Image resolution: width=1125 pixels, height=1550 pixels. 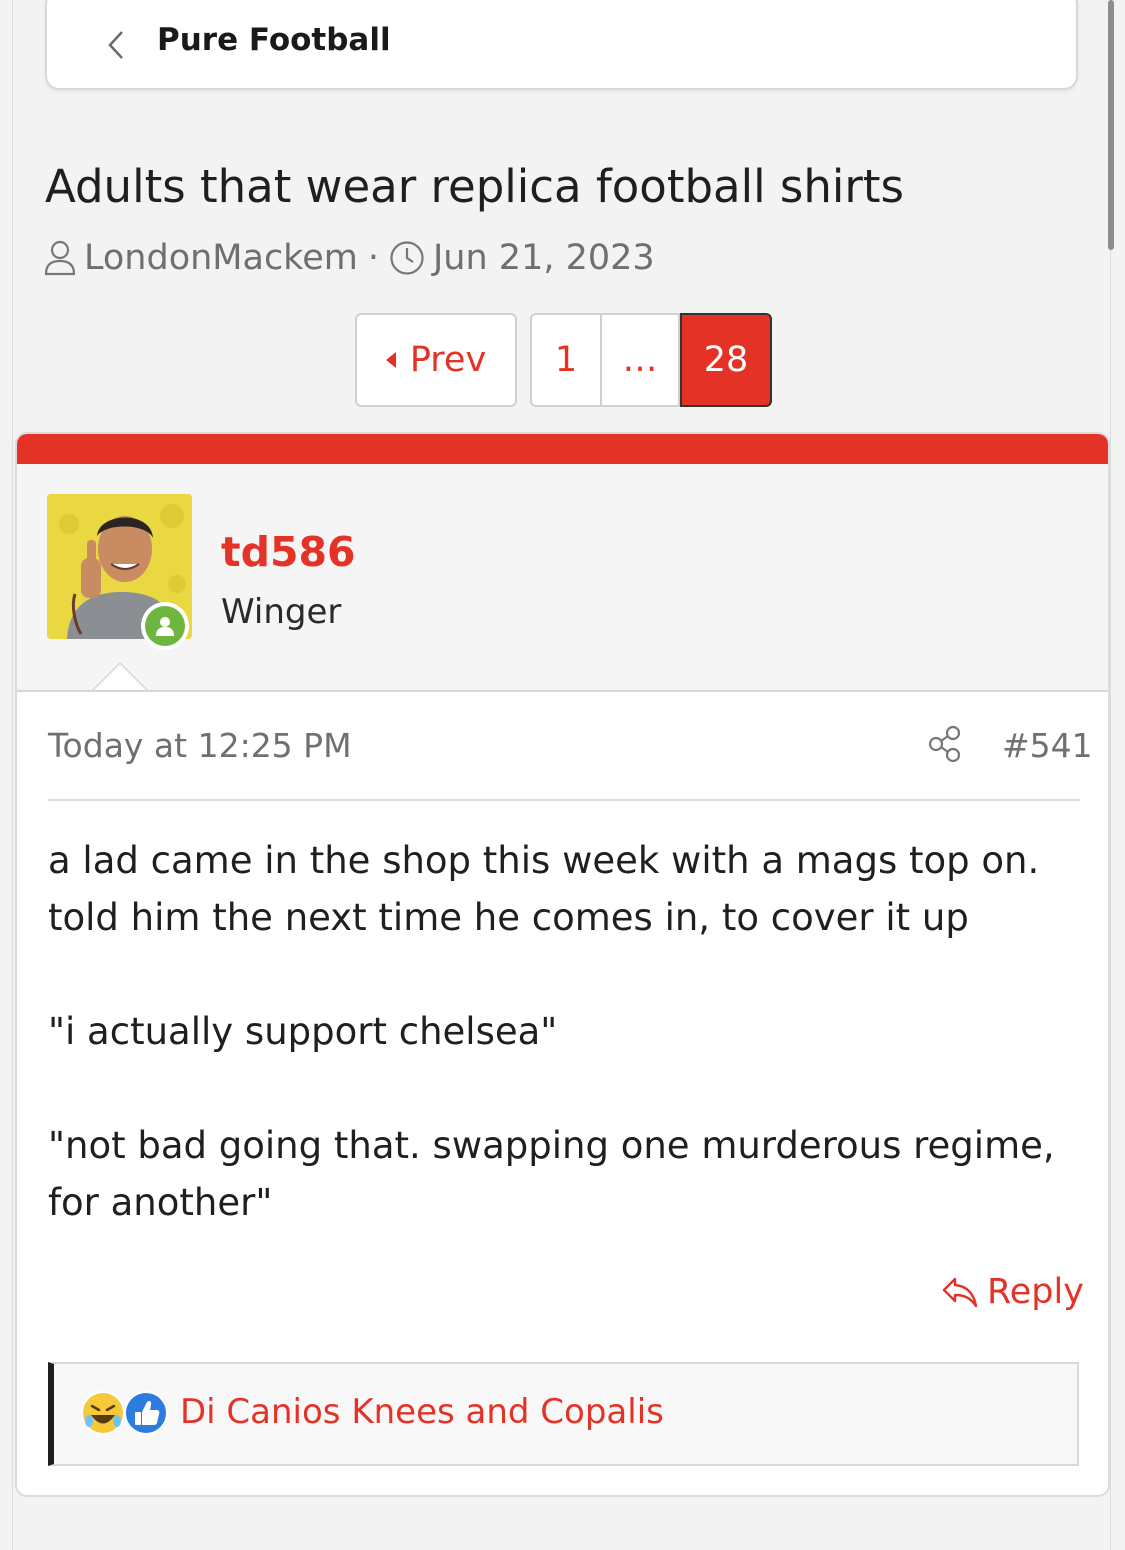 I want to click on page-number-group: 1 … 28, so click(x=651, y=360).